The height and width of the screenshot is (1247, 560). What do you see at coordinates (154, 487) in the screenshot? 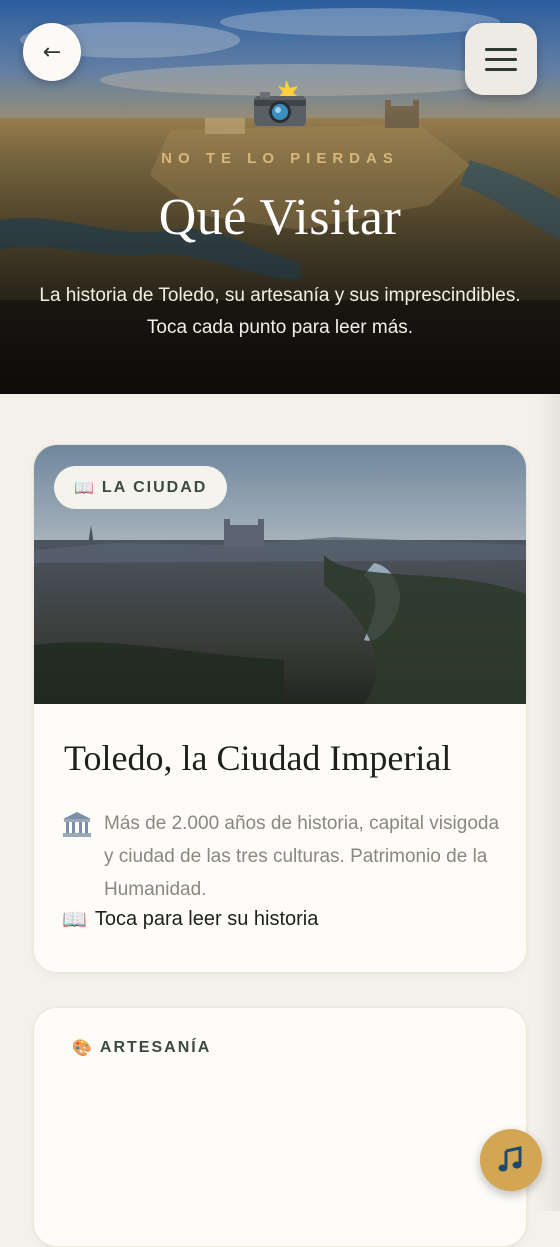
I see `category-chip-label: LA CIUDAD` at bounding box center [154, 487].